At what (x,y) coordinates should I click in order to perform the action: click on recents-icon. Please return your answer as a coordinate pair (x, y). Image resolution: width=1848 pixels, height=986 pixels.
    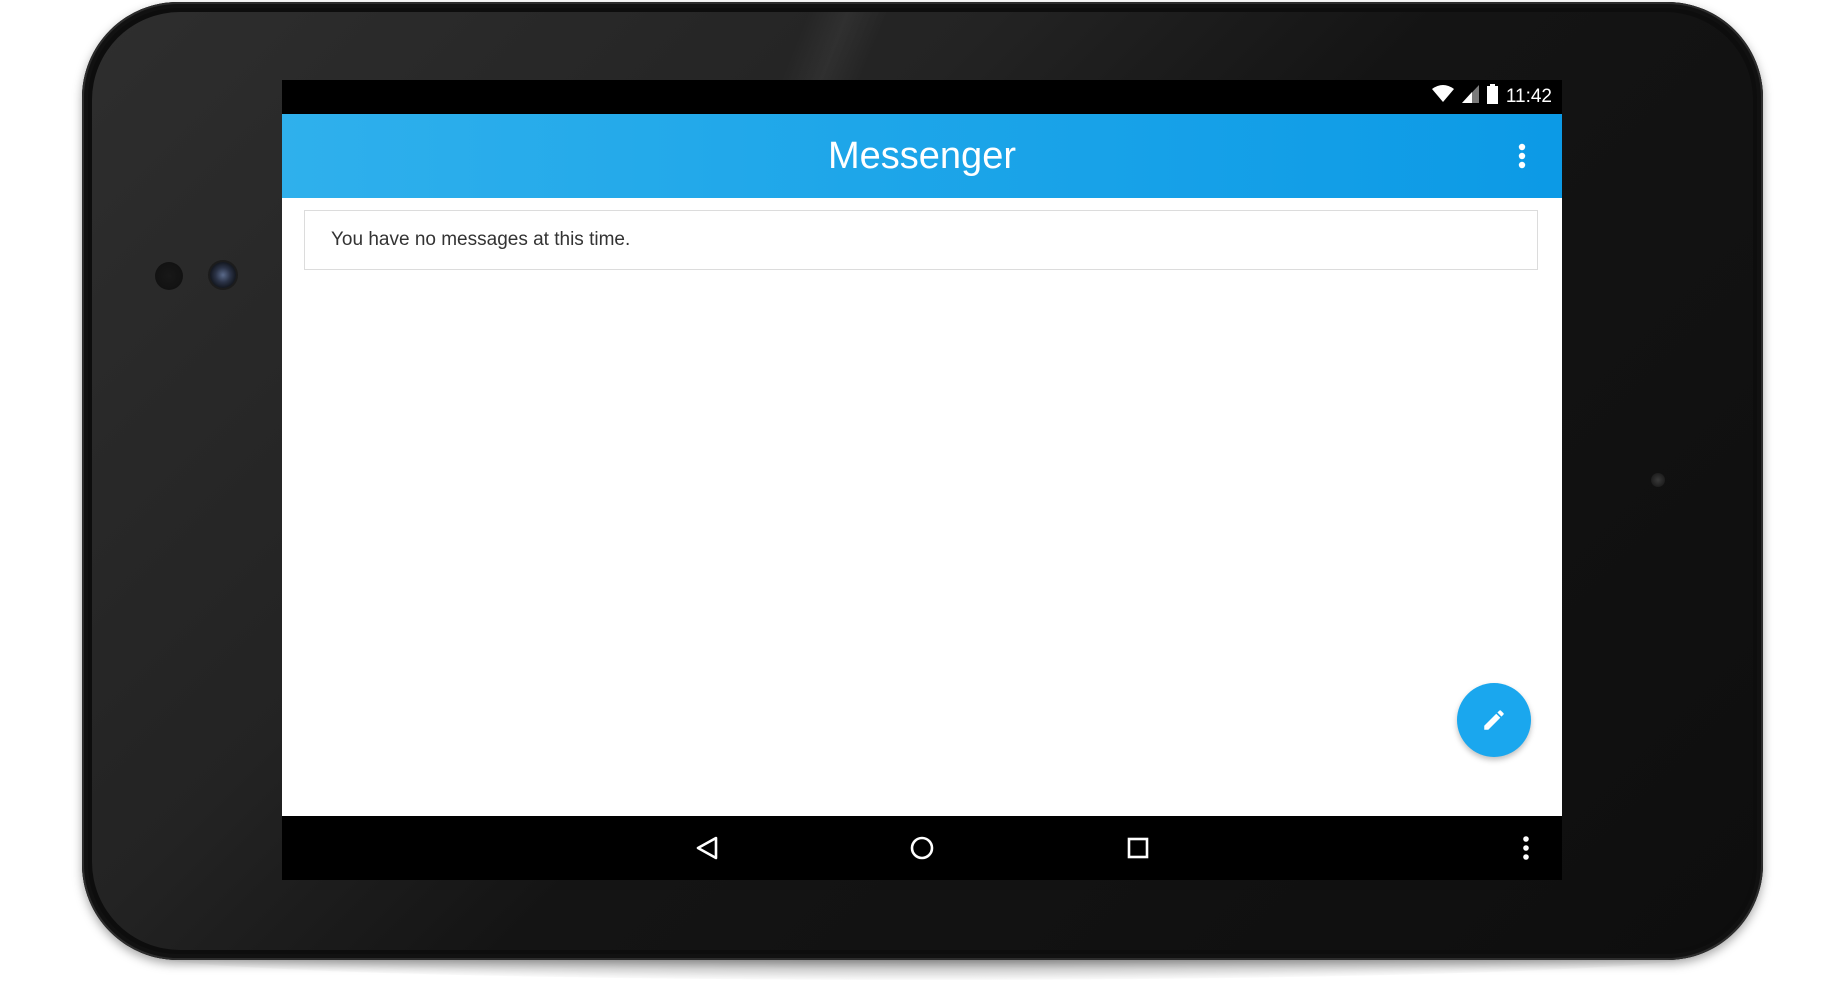
    Looking at the image, I should click on (1138, 848).